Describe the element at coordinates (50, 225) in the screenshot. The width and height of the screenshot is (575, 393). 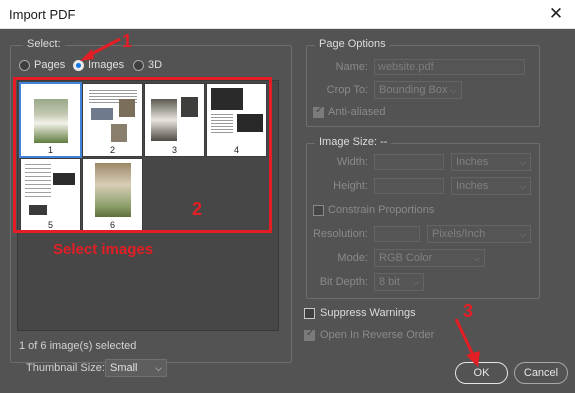
I see `thumbnail-5-number: 5` at that location.